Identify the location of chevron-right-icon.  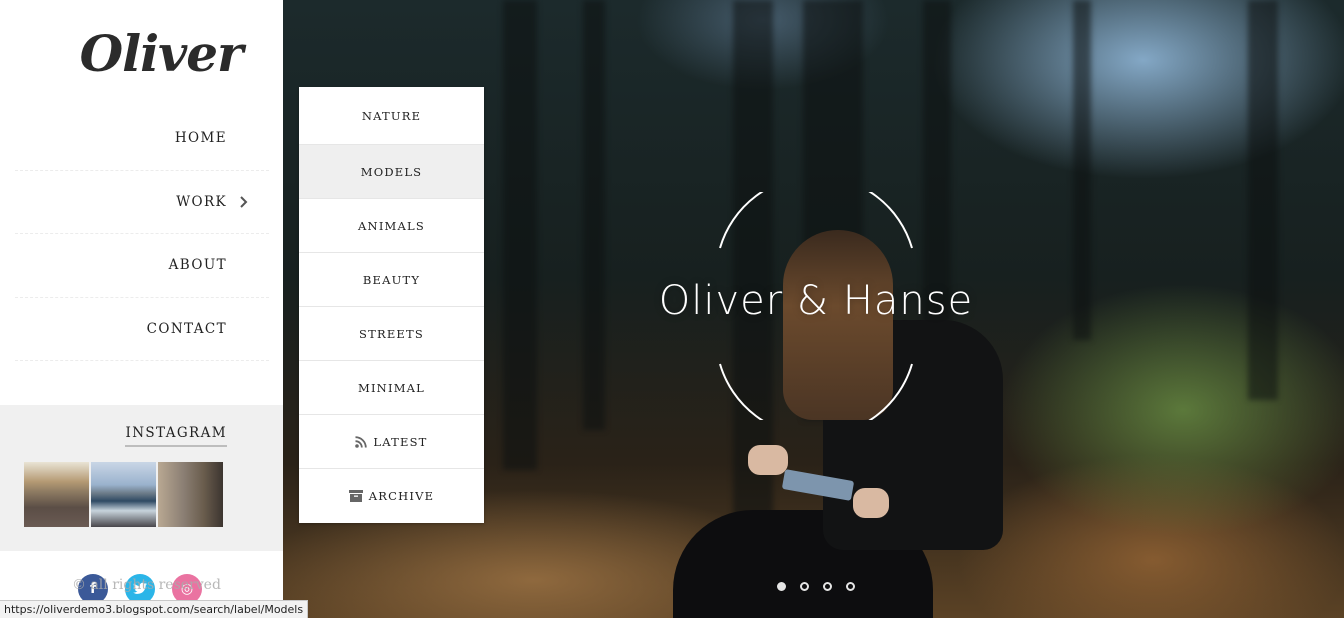
(244, 202).